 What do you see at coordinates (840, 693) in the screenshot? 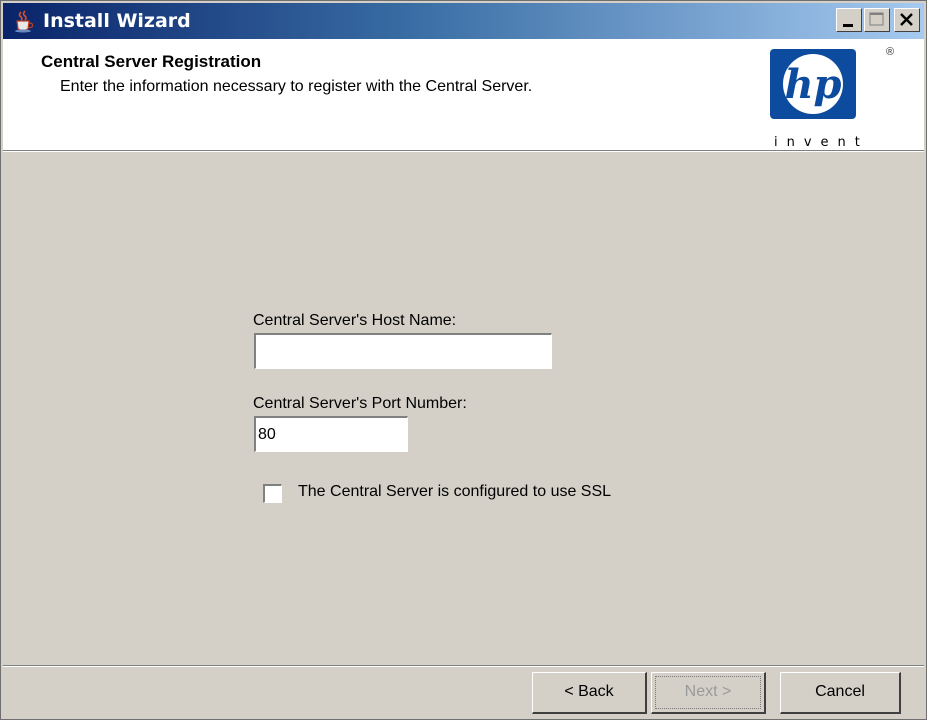
I see `cancel-button: Cancel` at bounding box center [840, 693].